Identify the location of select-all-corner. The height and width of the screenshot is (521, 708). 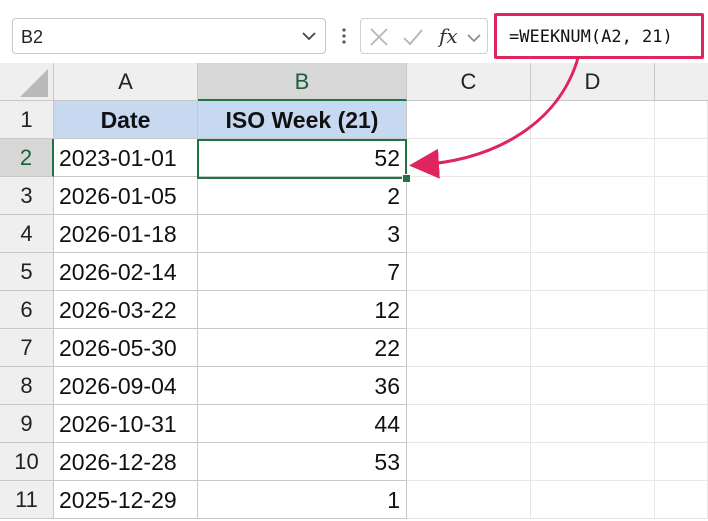
(27, 82).